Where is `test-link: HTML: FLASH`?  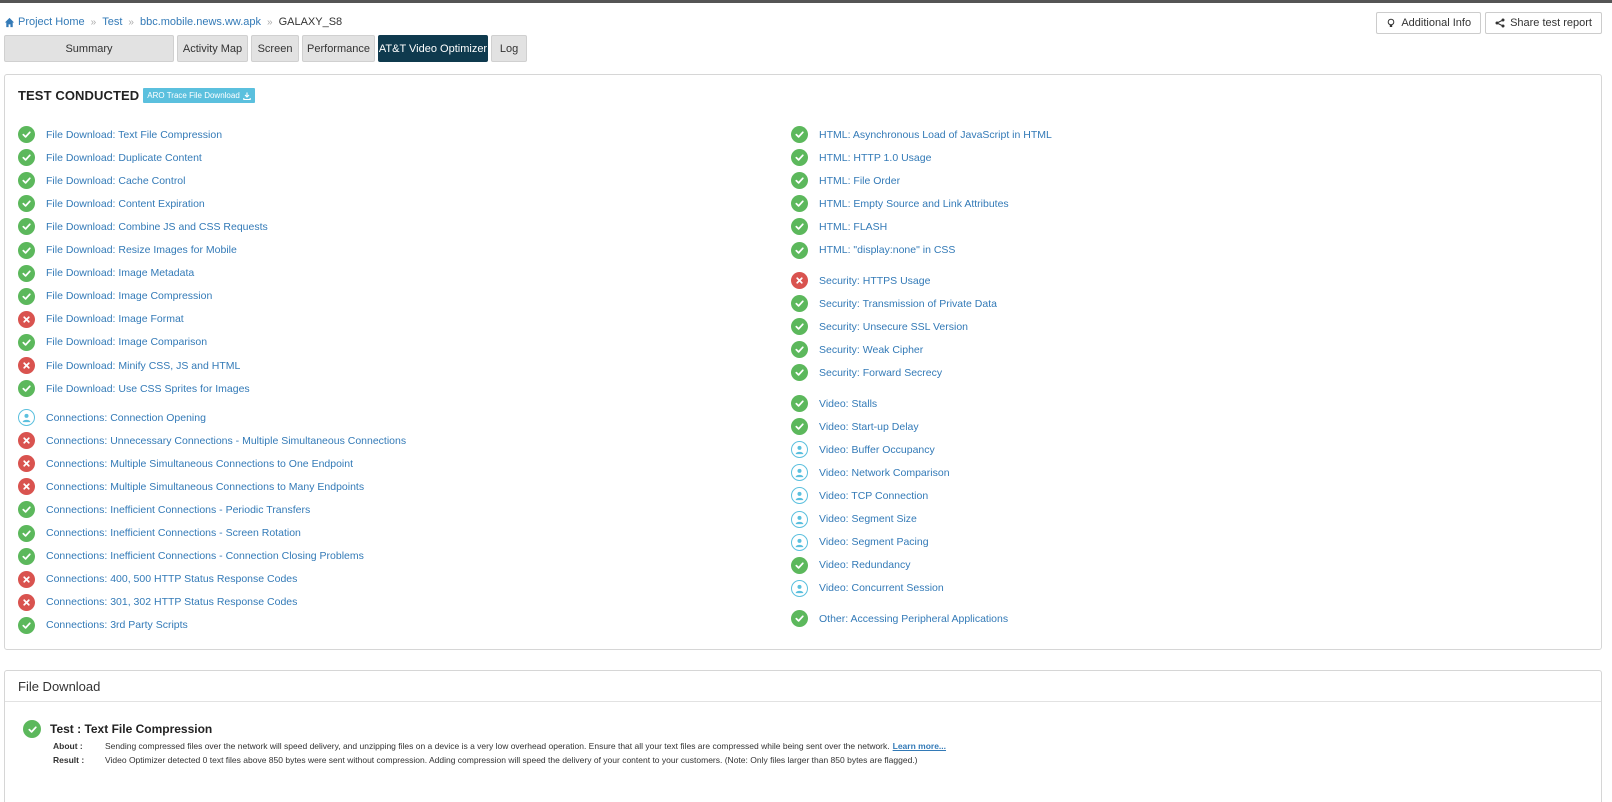
test-link: HTML: FLASH is located at coordinates (853, 227).